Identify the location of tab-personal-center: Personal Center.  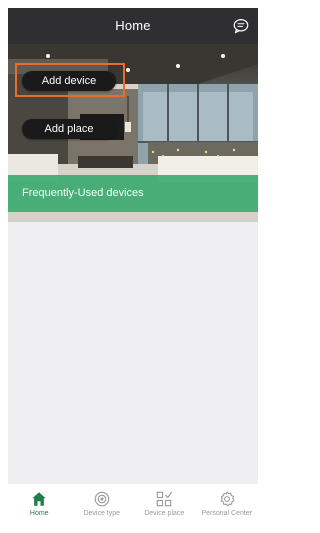
(227, 505).